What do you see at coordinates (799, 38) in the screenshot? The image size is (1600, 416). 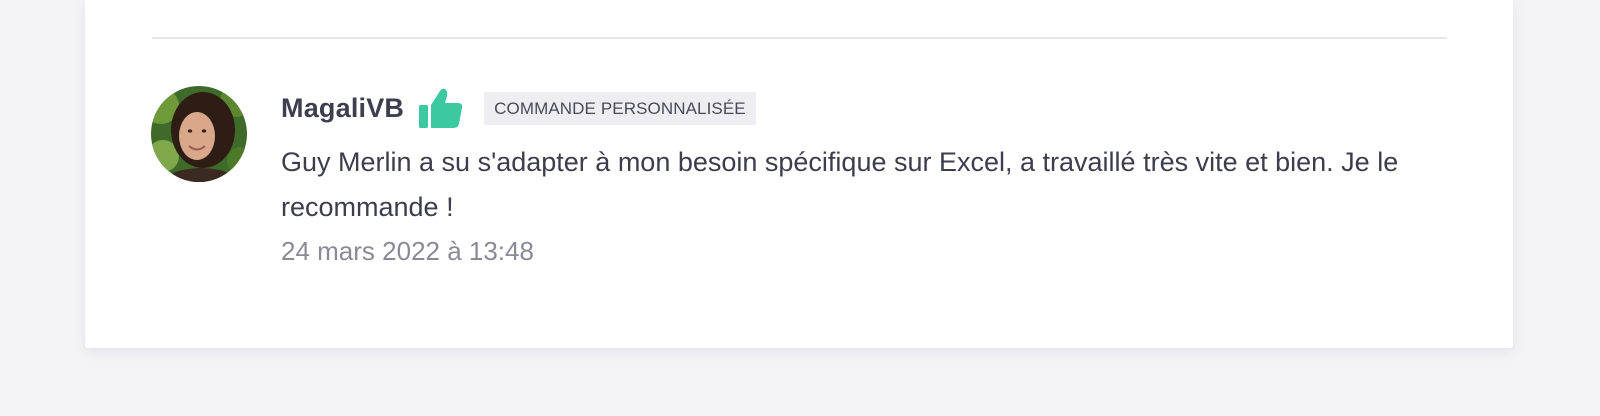 I see `divider` at bounding box center [799, 38].